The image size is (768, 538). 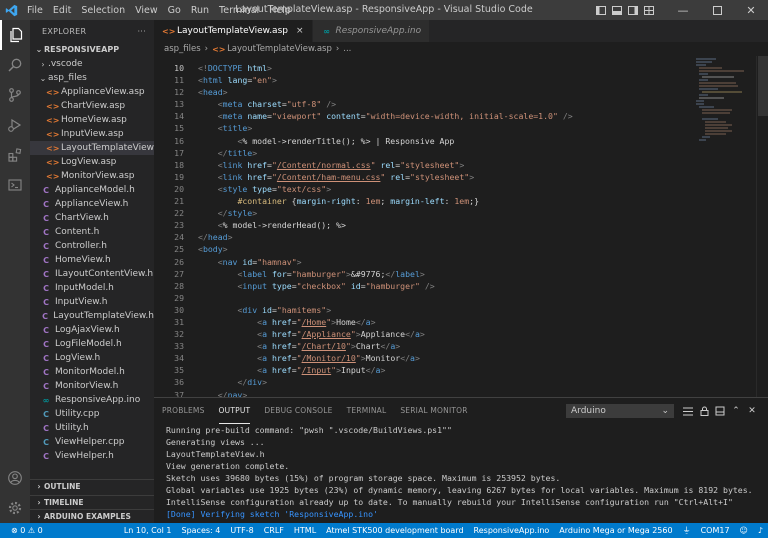 What do you see at coordinates (92, 204) in the screenshot?
I see `file-item: C ApplianceView.h` at bounding box center [92, 204].